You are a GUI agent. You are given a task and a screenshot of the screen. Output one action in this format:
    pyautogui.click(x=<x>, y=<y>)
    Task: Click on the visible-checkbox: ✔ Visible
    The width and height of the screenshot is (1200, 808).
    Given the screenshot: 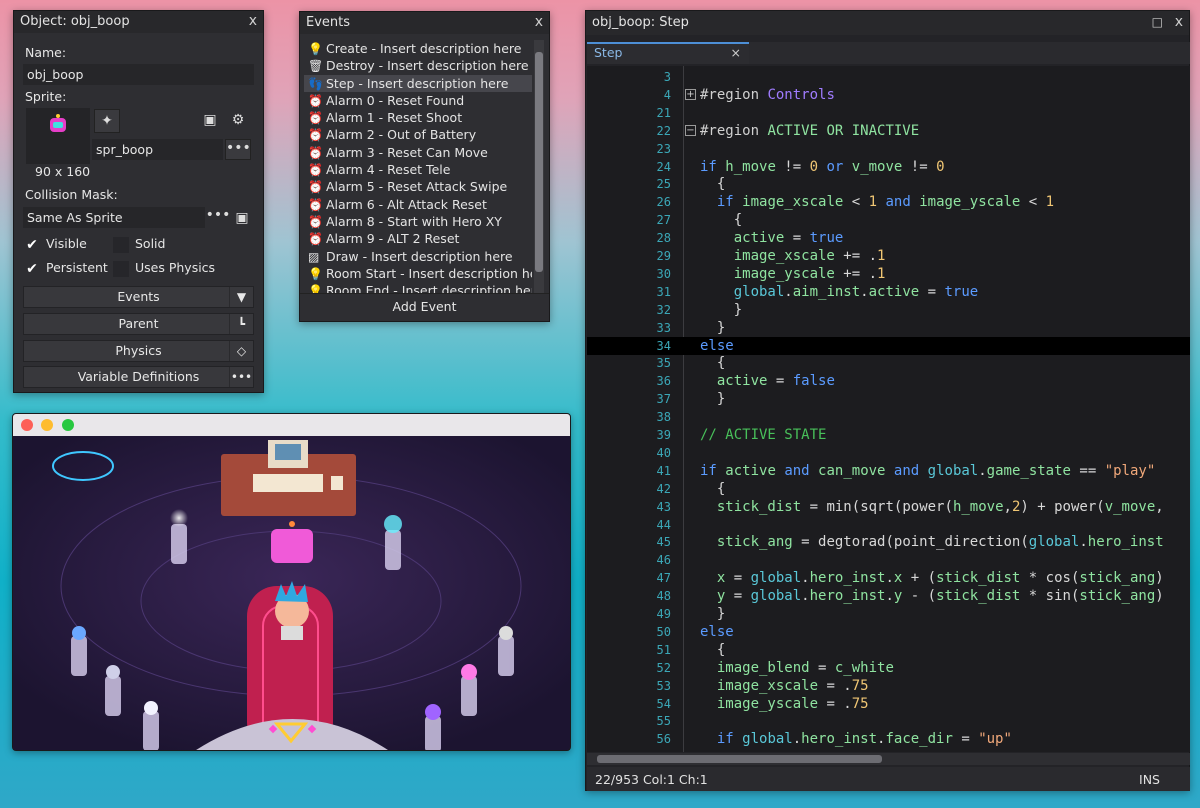 What is the action you would take?
    pyautogui.click(x=55, y=244)
    